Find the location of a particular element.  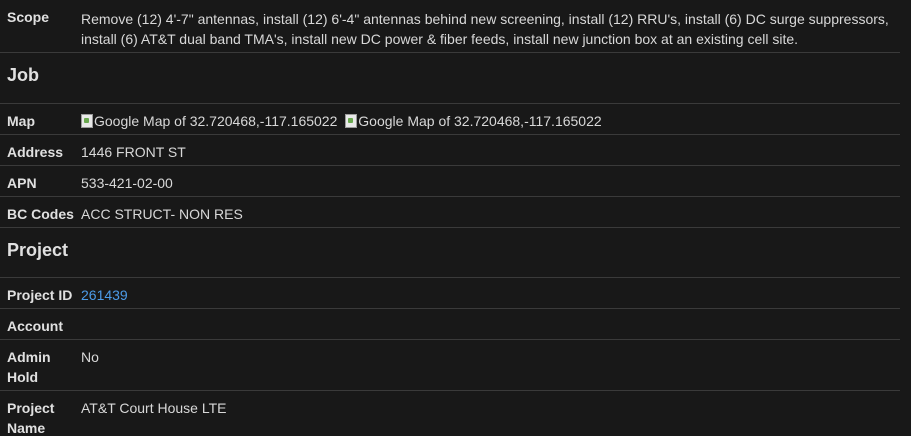

map-alt-text-2: Google Map of 32.720468,-117.165022 is located at coordinates (480, 121).